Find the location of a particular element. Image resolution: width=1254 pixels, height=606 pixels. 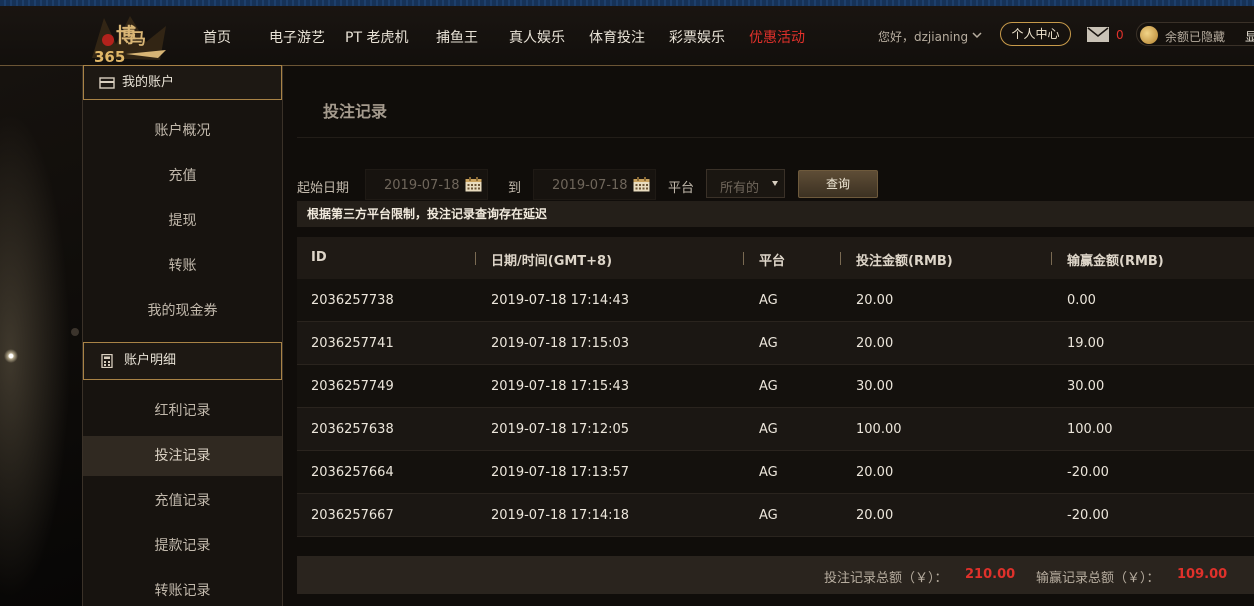

column-header-datetime: 日期/时间(GMT+8) is located at coordinates (552, 261).